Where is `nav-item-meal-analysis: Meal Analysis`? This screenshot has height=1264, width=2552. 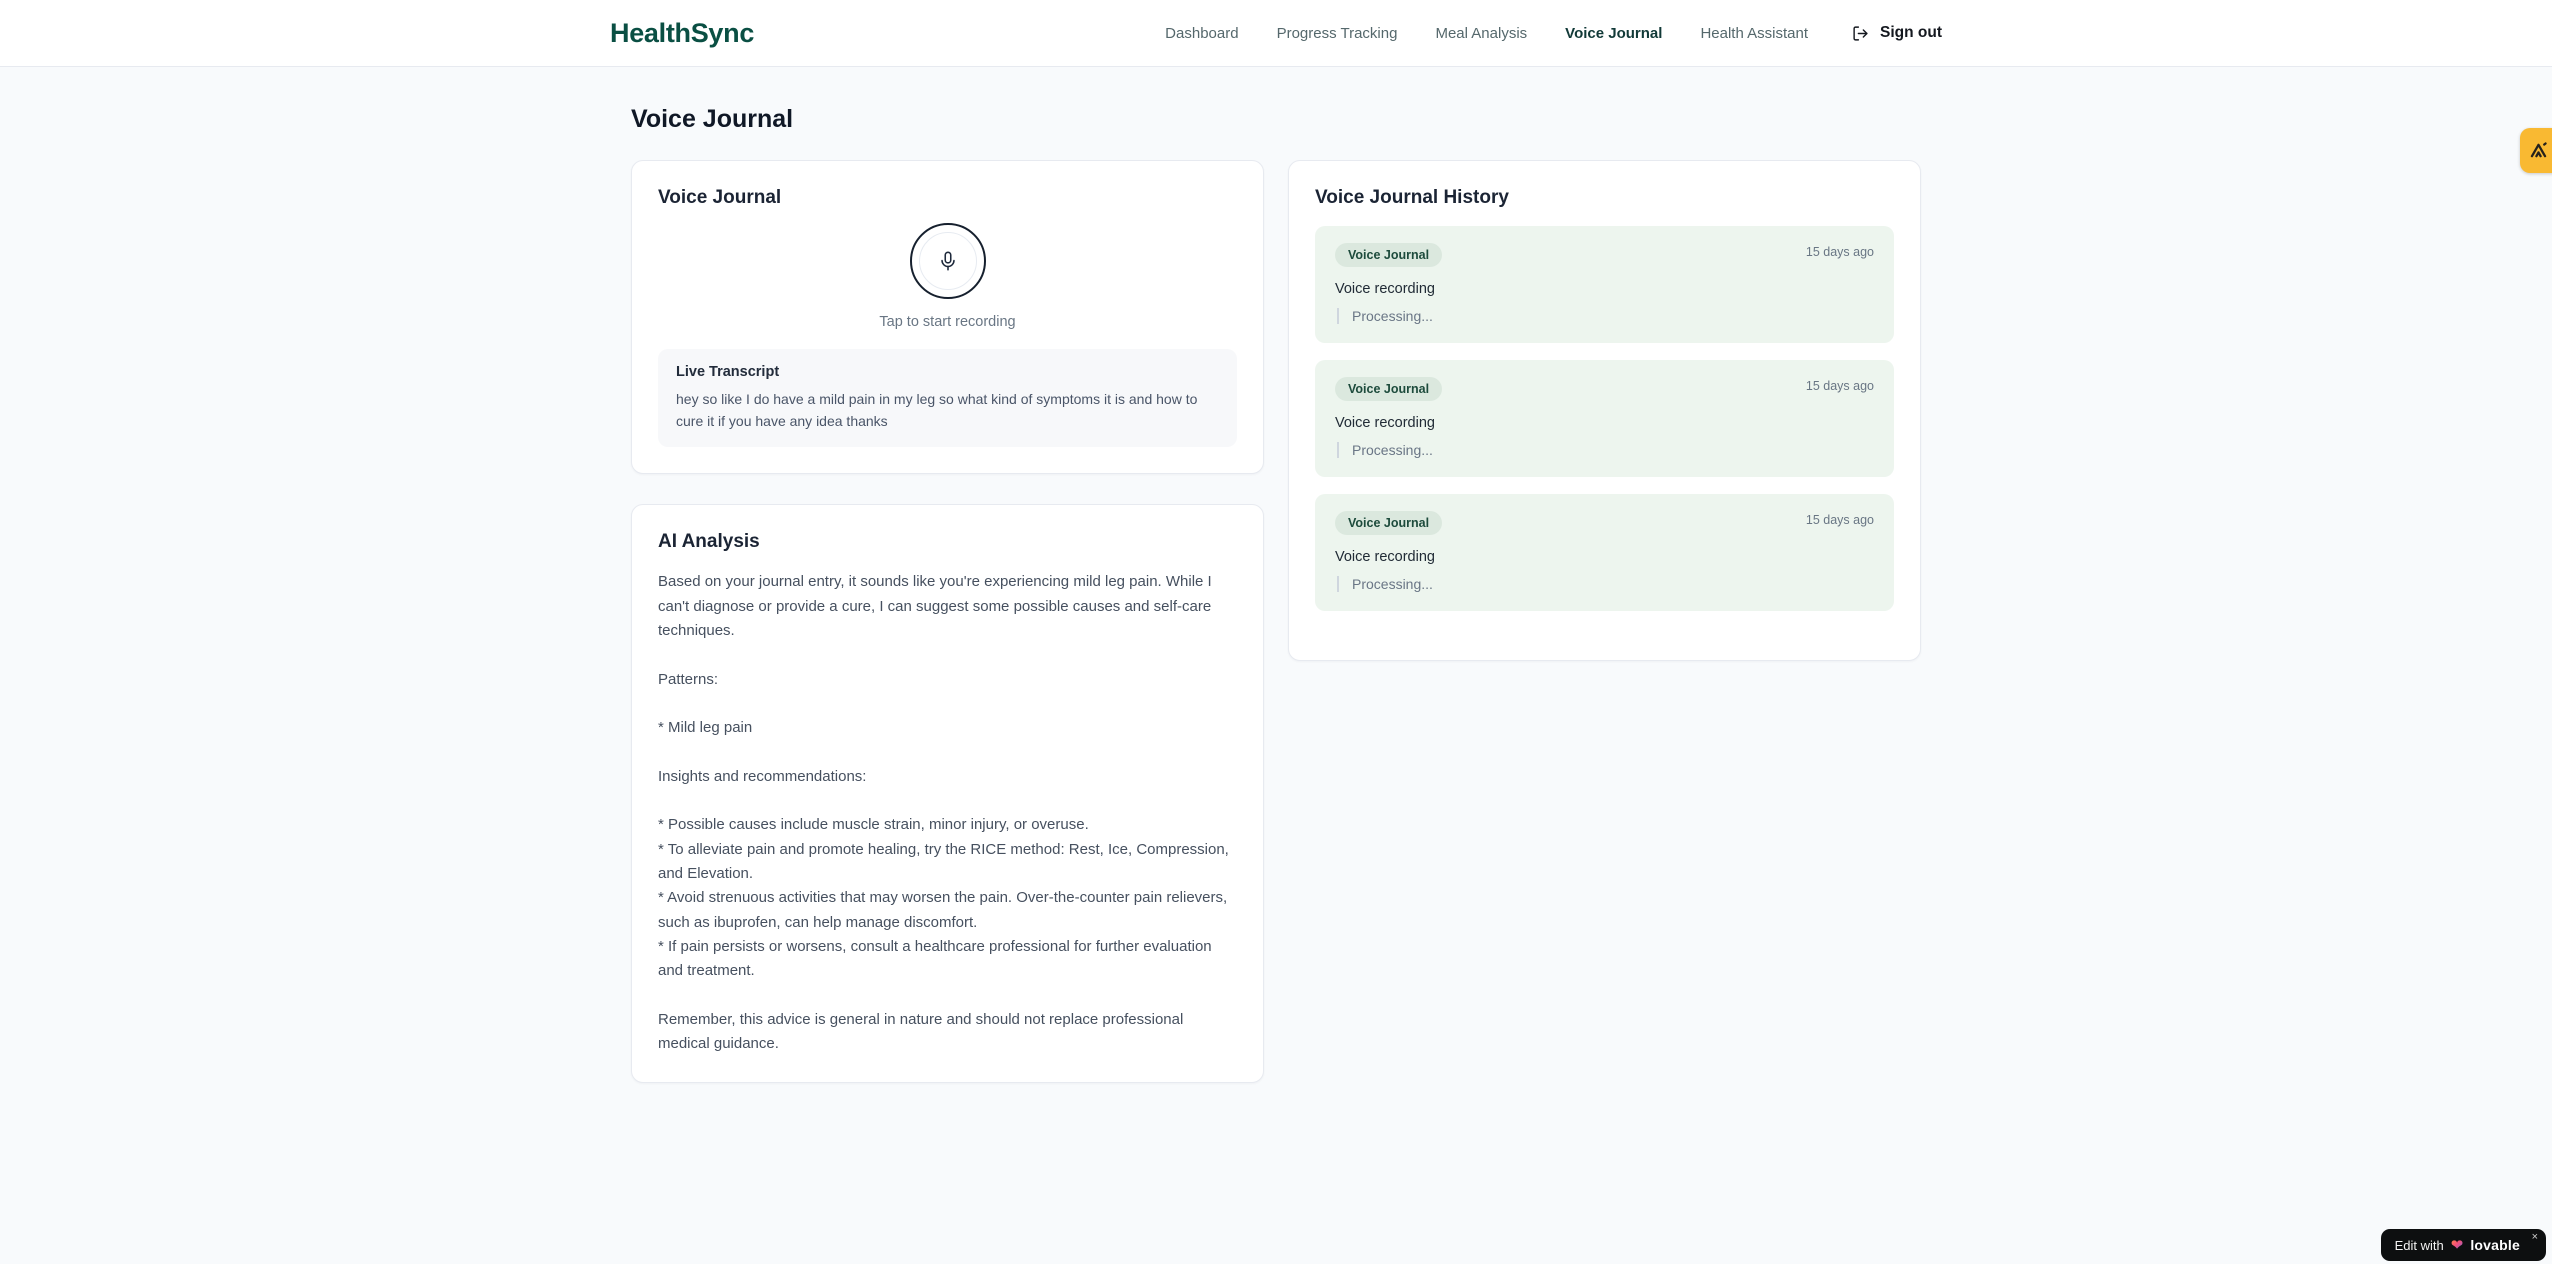 nav-item-meal-analysis: Meal Analysis is located at coordinates (1481, 33).